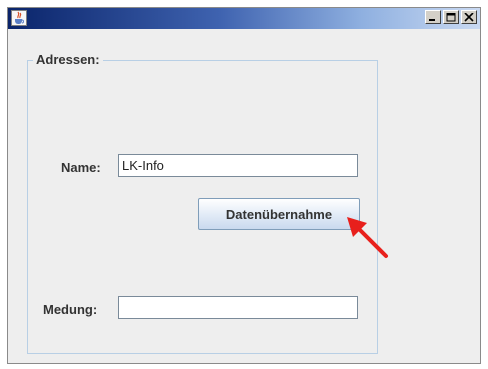 This screenshot has height=369, width=488. I want to click on close-icon, so click(469, 17).